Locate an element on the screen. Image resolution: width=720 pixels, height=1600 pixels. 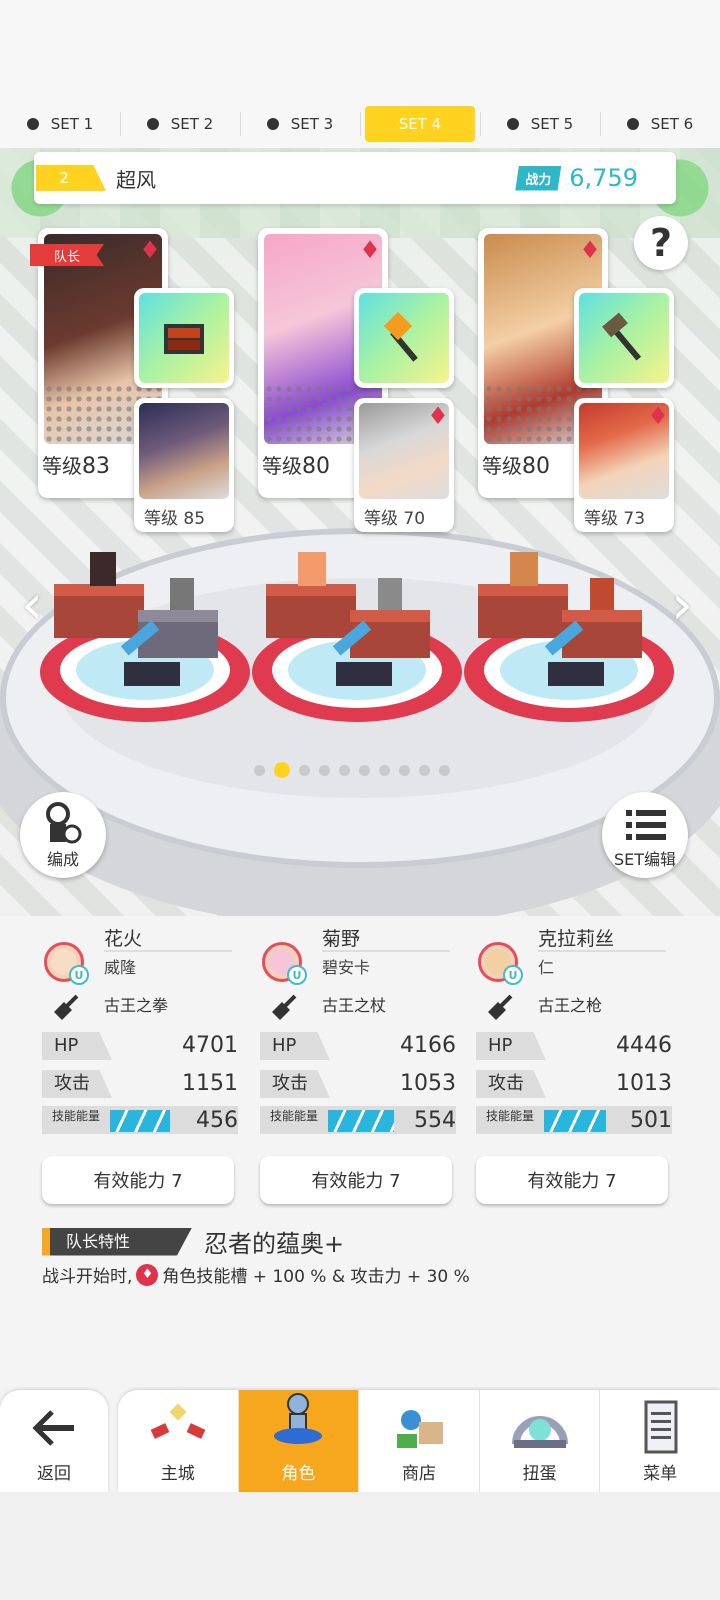
weapon-icon is located at coordinates (184, 338).